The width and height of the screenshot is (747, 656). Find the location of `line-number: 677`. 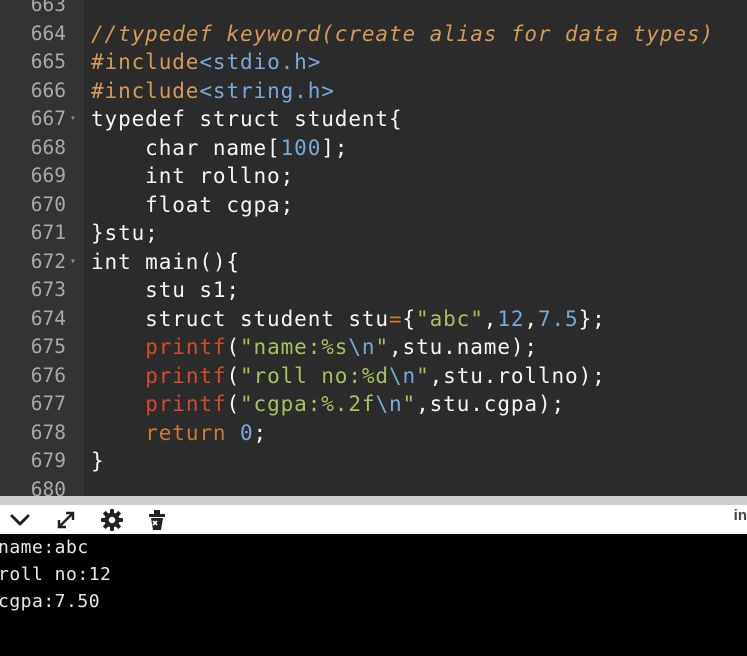

line-number: 677 is located at coordinates (48, 403).